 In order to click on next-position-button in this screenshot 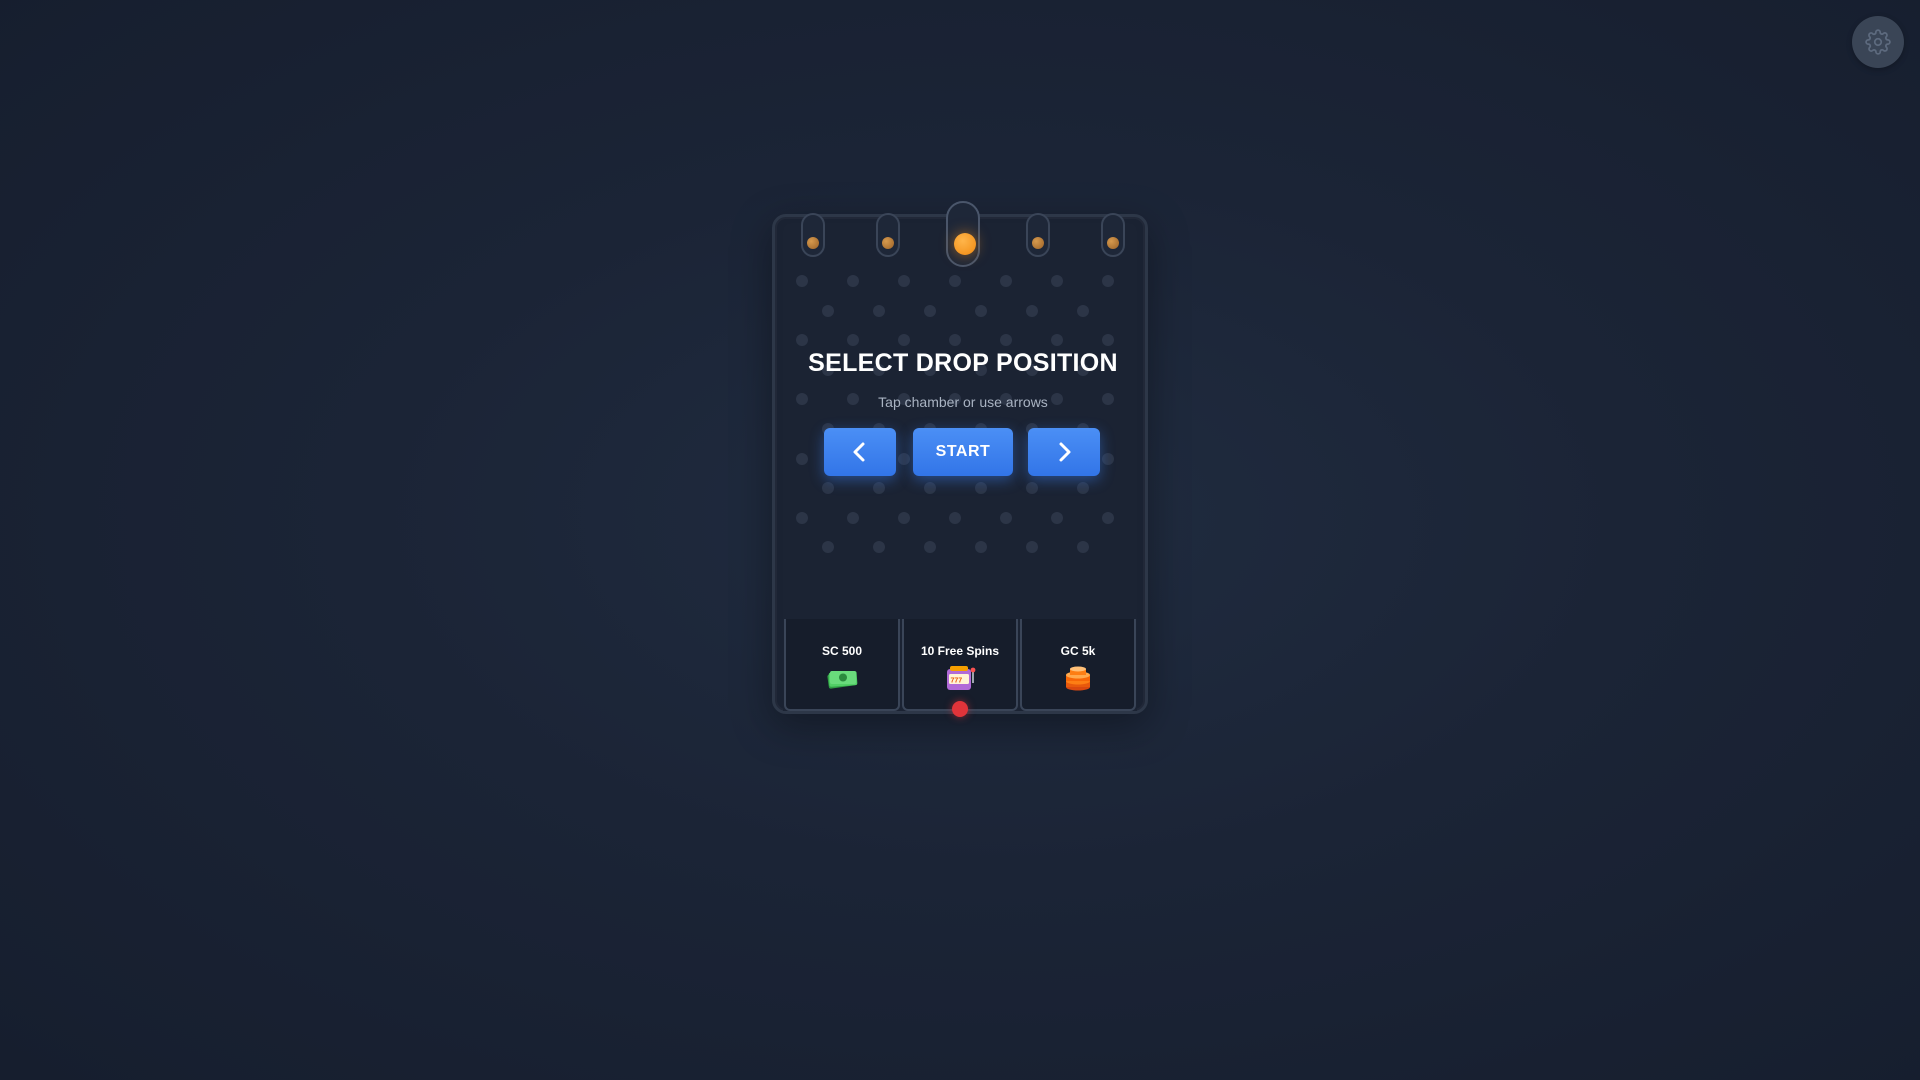, I will do `click(1064, 452)`.